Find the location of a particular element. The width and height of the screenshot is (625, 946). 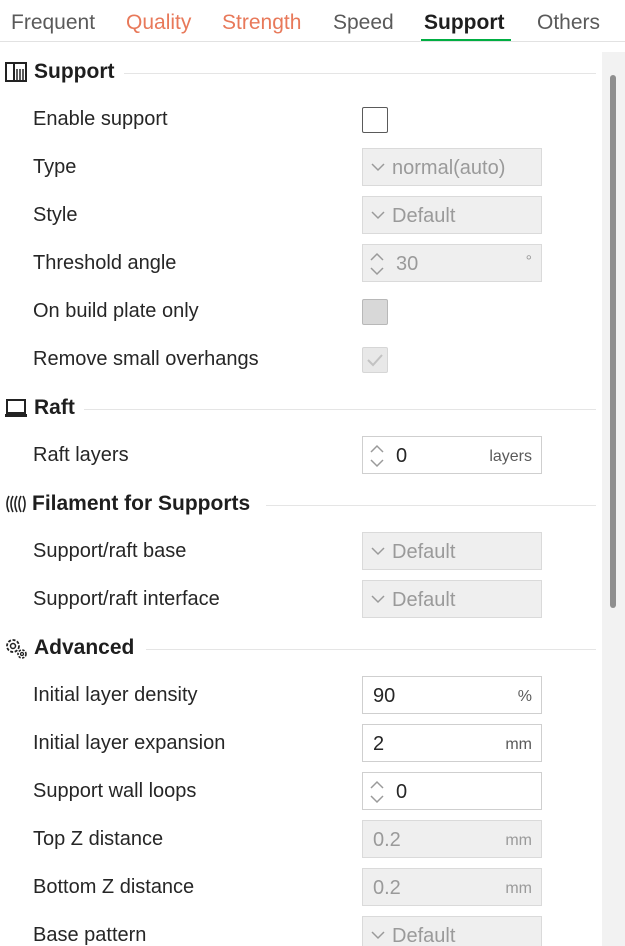

top-z-distance-value: 0.2 is located at coordinates (387, 840).